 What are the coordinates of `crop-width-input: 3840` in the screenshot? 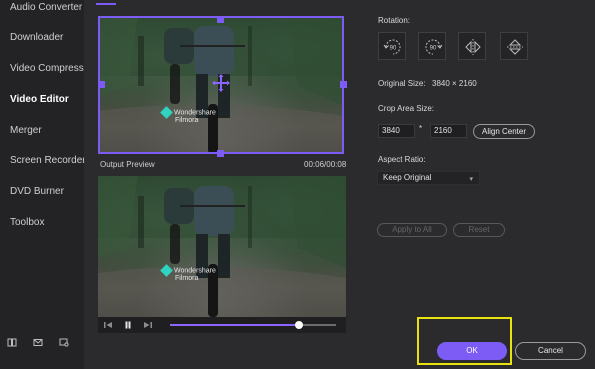 It's located at (396, 131).